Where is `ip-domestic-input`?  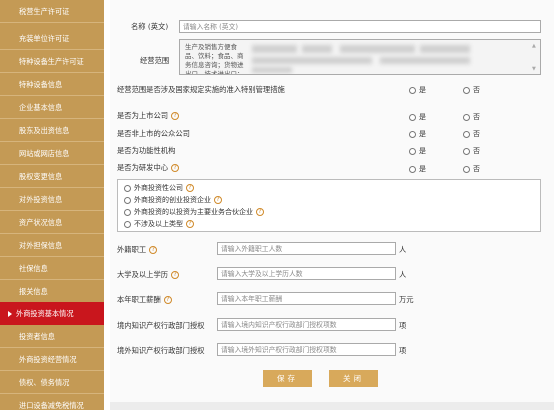 ip-domestic-input is located at coordinates (306, 324).